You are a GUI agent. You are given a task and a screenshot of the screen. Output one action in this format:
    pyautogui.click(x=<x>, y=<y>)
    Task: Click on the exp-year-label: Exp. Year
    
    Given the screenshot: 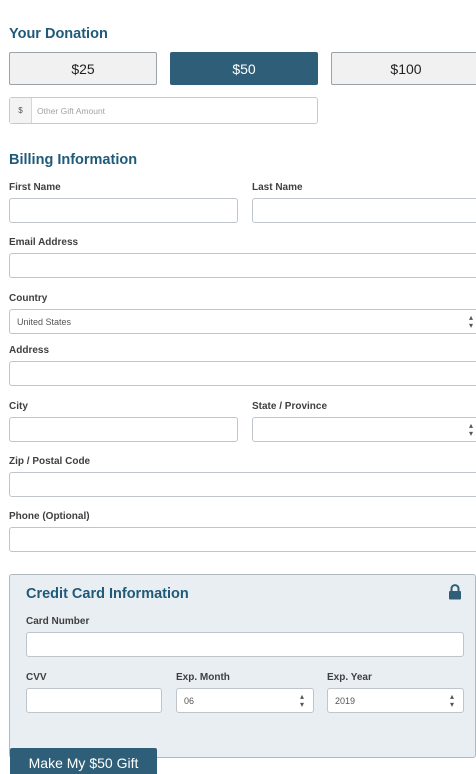 What is the action you would take?
    pyautogui.click(x=349, y=677)
    